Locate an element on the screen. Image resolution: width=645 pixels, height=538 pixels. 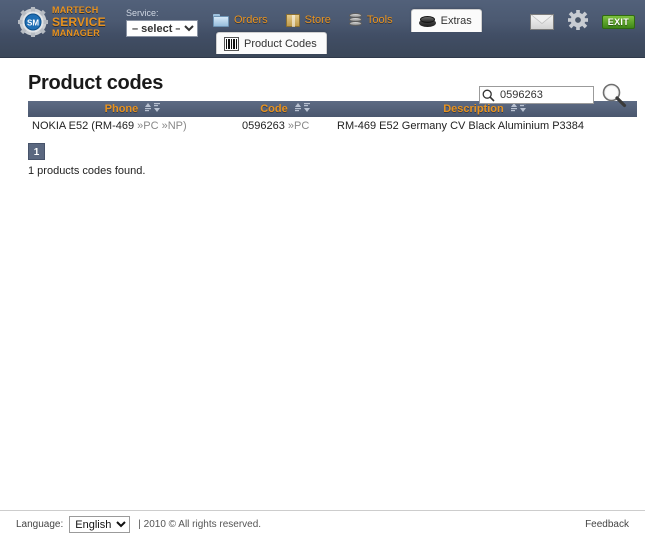
disc-icon is located at coordinates (427, 21).